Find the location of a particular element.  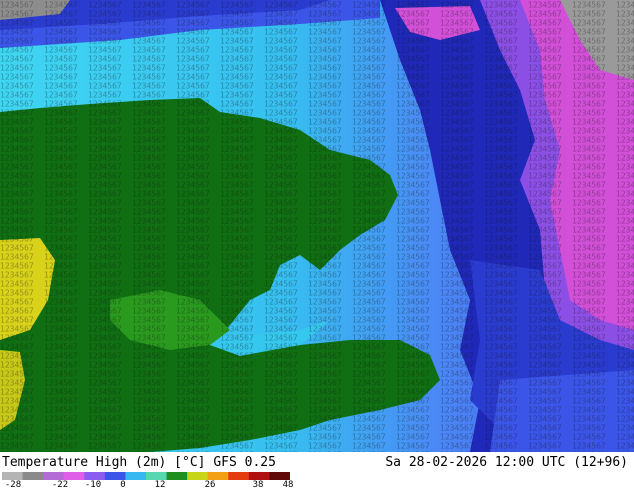

color-scale-tick-label: 26 is located at coordinates (210, 485).